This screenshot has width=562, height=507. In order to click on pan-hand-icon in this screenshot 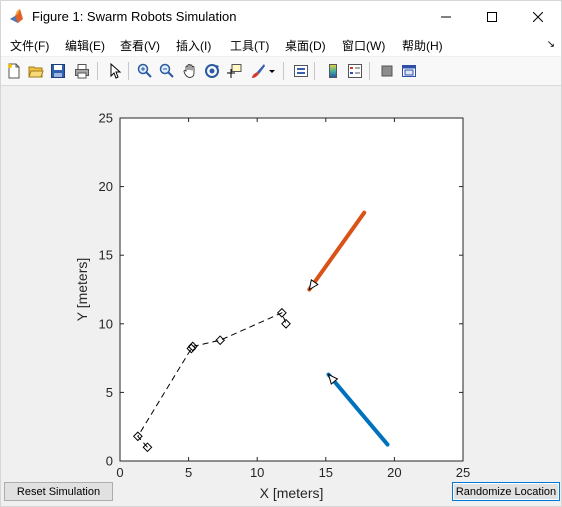, I will do `click(189, 71)`.